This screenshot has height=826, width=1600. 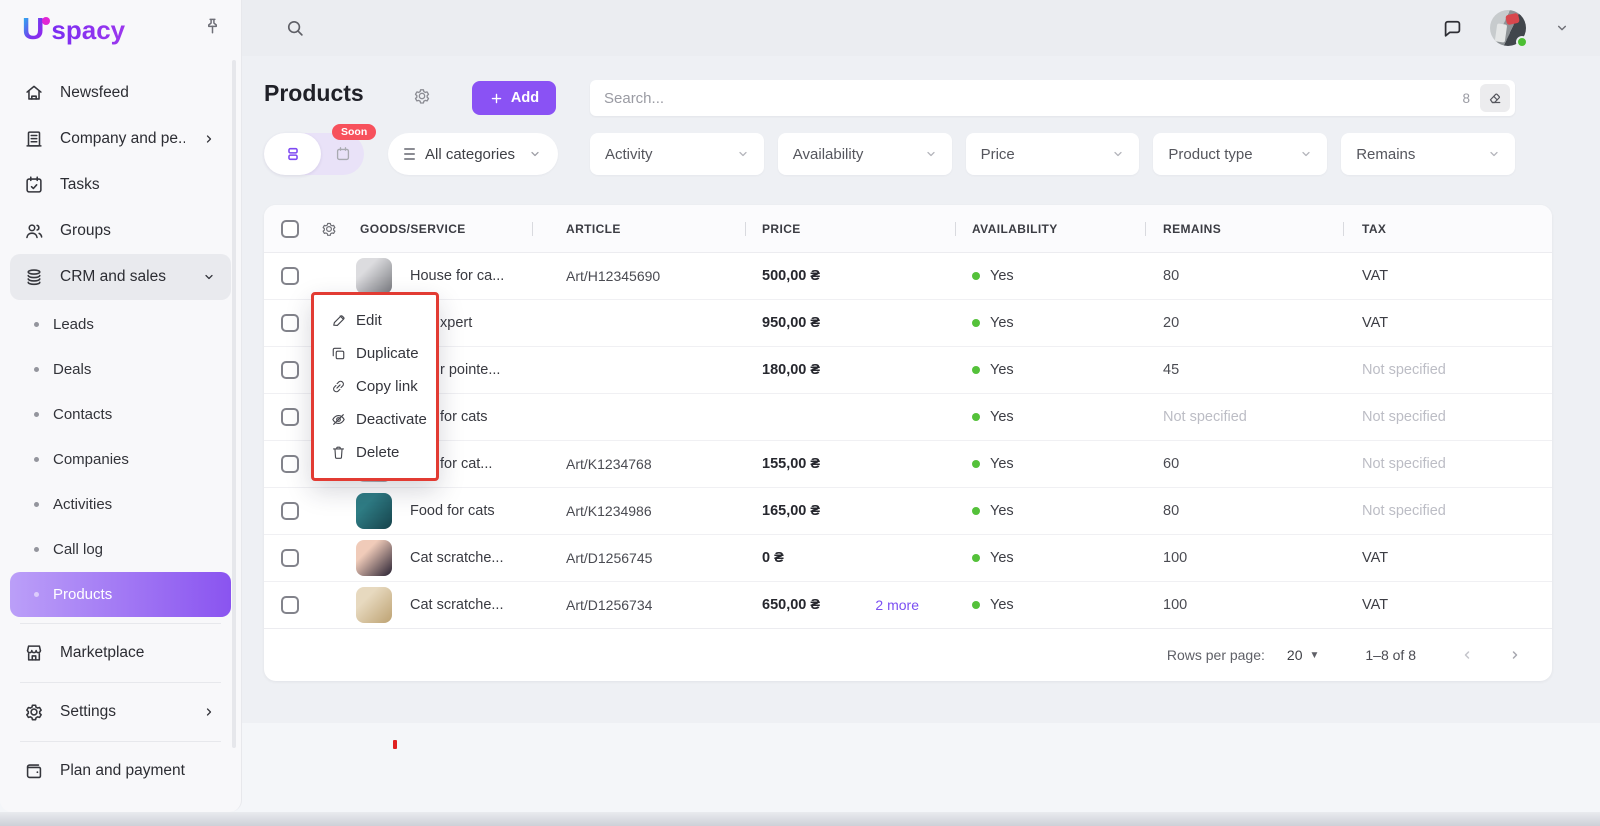 I want to click on context-menu-copy-link: Copy link, so click(x=375, y=386).